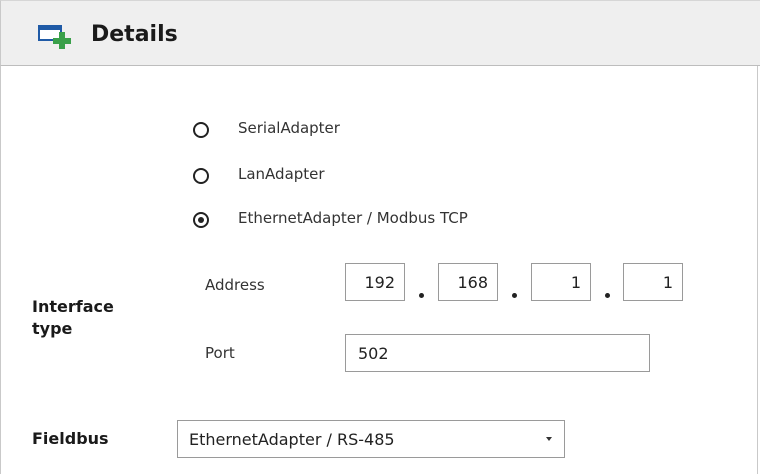 The image size is (760, 475). I want to click on address-octet-2: 168, so click(468, 282).